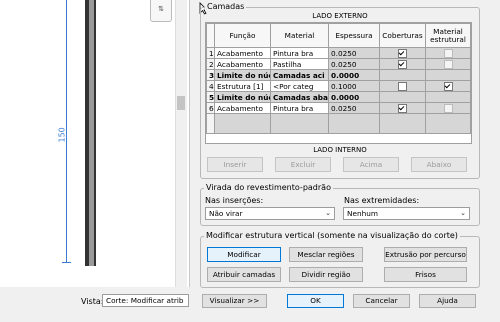  I want to click on row-number: 5, so click(210, 97).